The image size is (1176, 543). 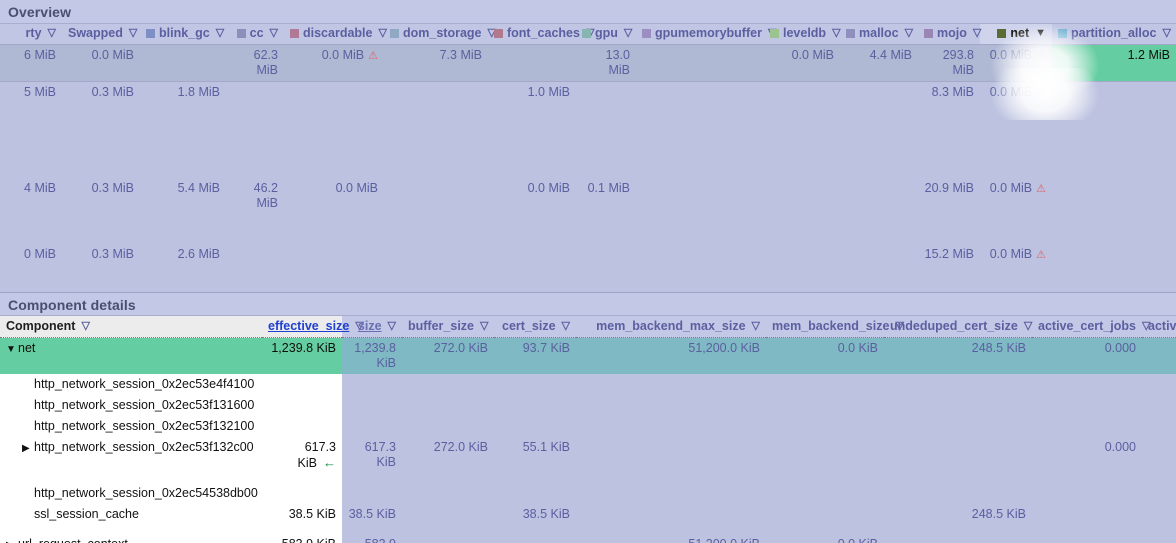 I want to click on details-cell: 583.9 KiB, so click(x=372, y=538).